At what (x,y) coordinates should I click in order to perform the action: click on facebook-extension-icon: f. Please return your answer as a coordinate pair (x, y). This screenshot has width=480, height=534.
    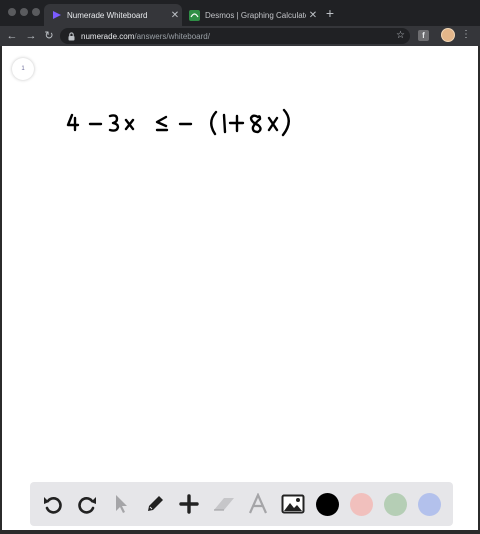
    Looking at the image, I should click on (423, 35).